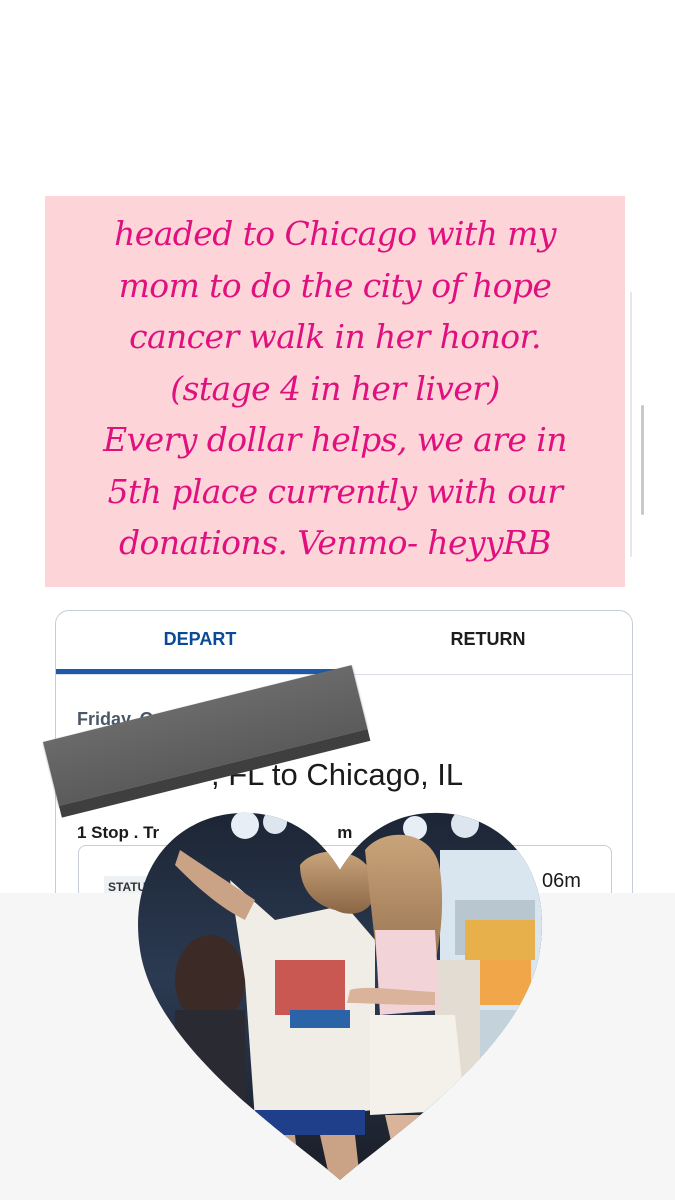 Image resolution: width=675 pixels, height=1200 pixels. What do you see at coordinates (561, 881) in the screenshot?
I see `flight-duration: 06m` at bounding box center [561, 881].